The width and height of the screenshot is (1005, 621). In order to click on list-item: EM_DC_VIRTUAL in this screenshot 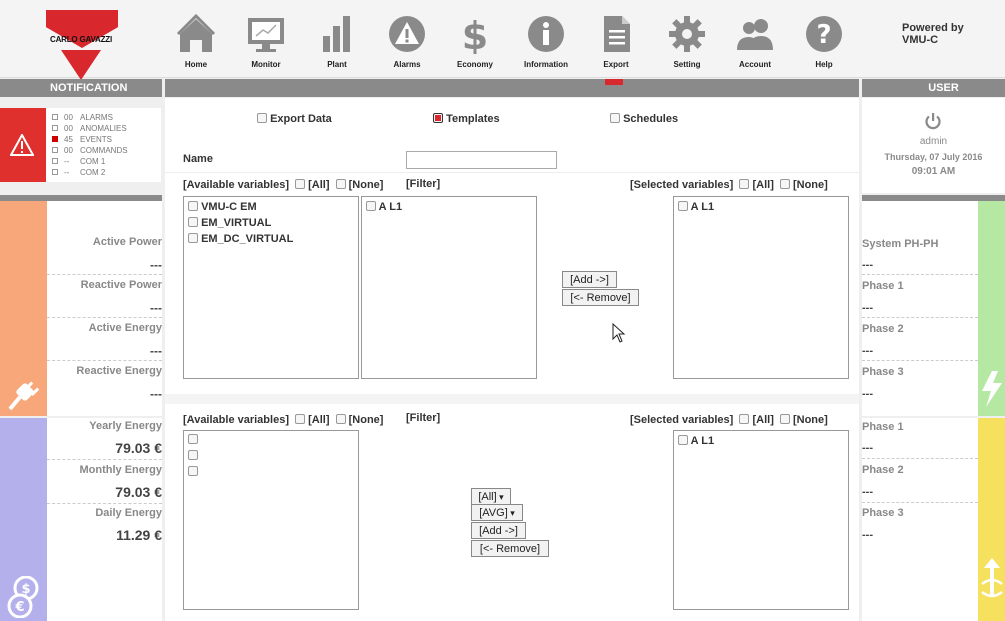, I will do `click(240, 239)`.